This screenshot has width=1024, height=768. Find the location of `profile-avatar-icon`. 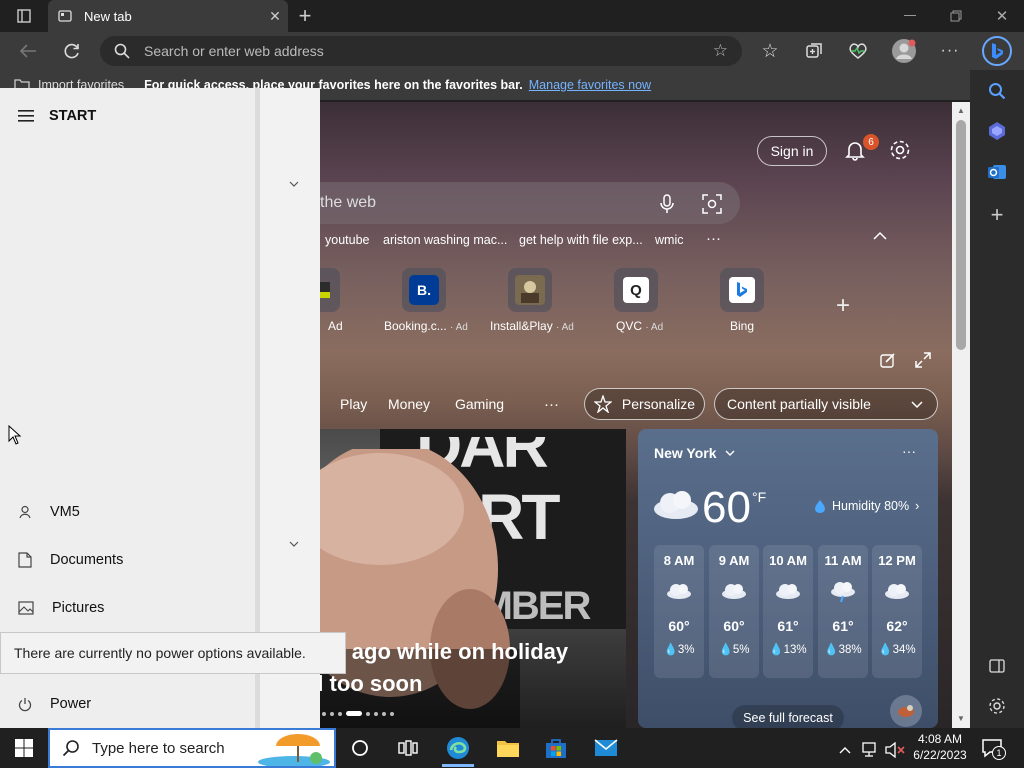

profile-avatar-icon is located at coordinates (904, 51).